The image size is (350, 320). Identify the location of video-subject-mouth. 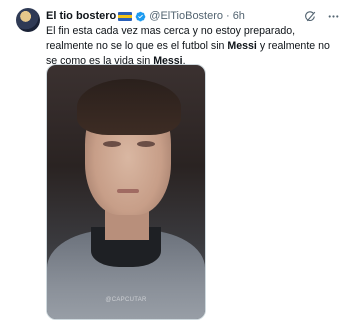
(128, 191).